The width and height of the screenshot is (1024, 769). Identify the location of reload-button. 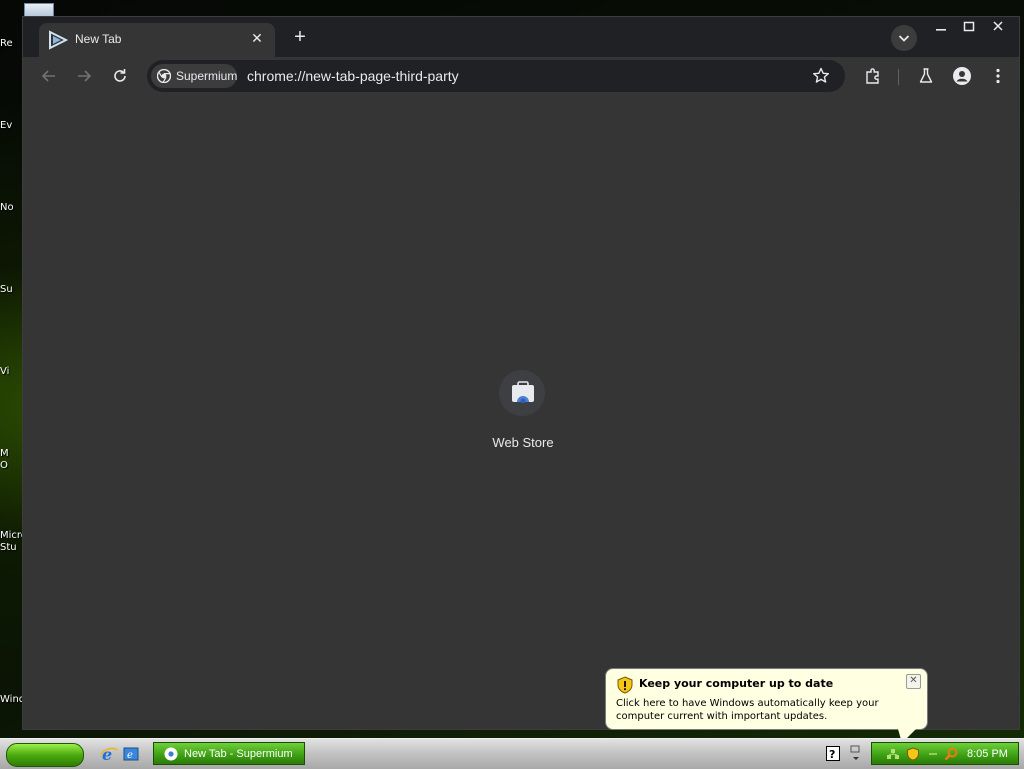
(120, 76).